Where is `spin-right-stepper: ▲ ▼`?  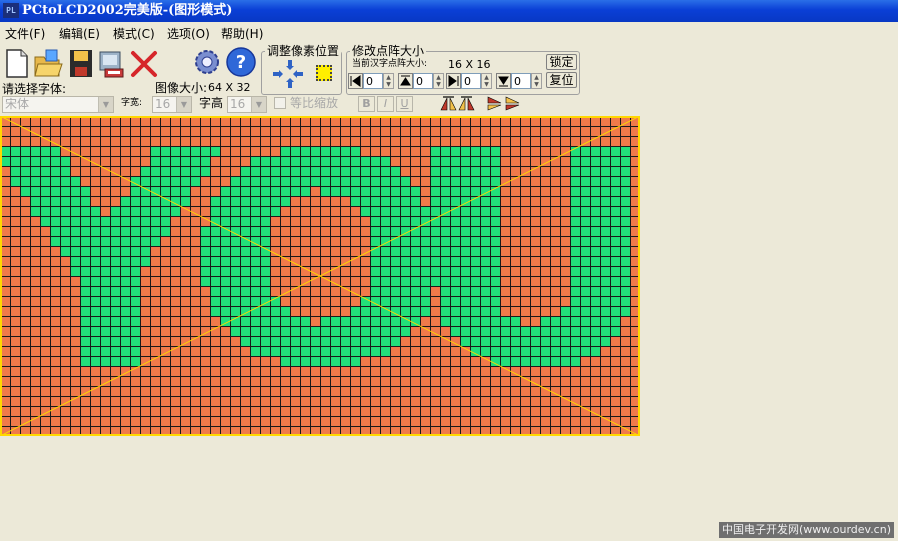
spin-right-stepper: ▲ ▼ is located at coordinates (486, 81).